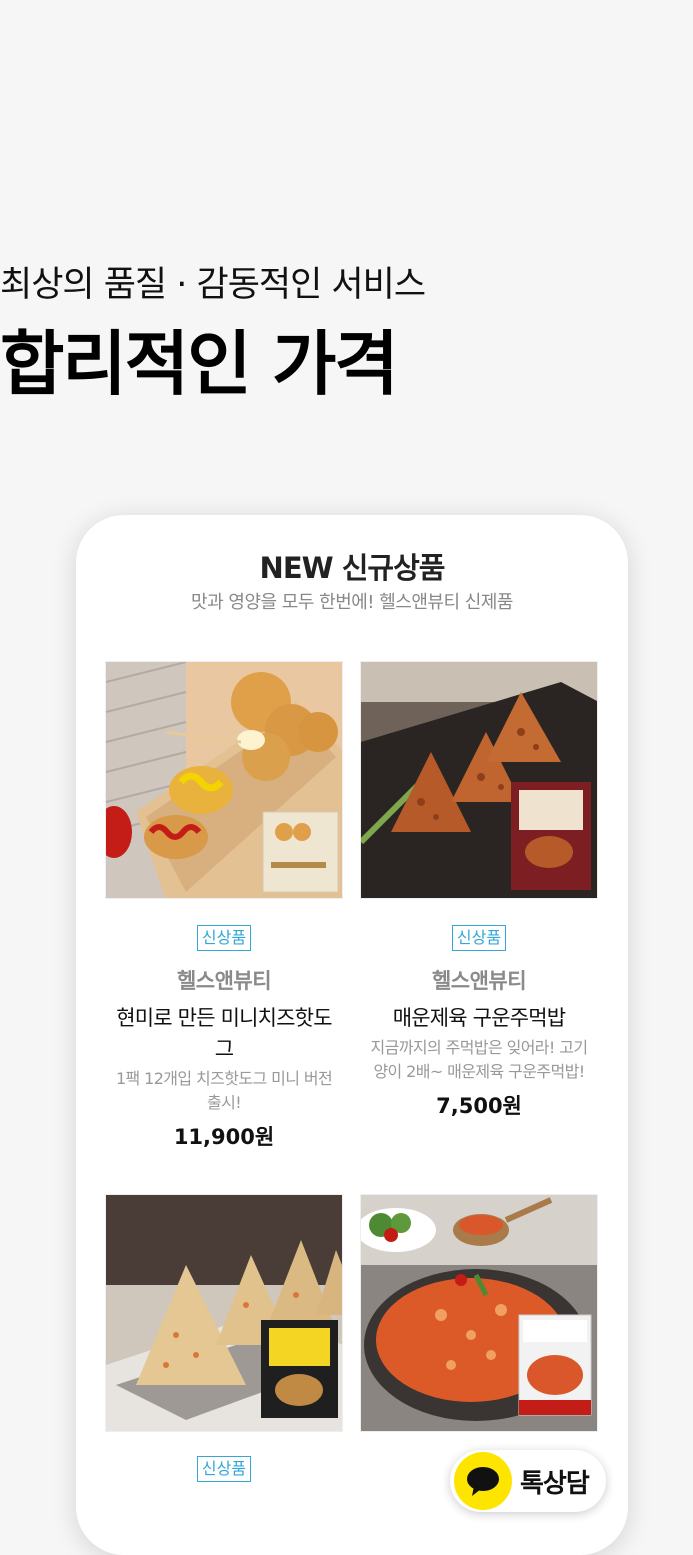  Describe the element at coordinates (479, 780) in the screenshot. I see `product-image-rice-ball` at that location.